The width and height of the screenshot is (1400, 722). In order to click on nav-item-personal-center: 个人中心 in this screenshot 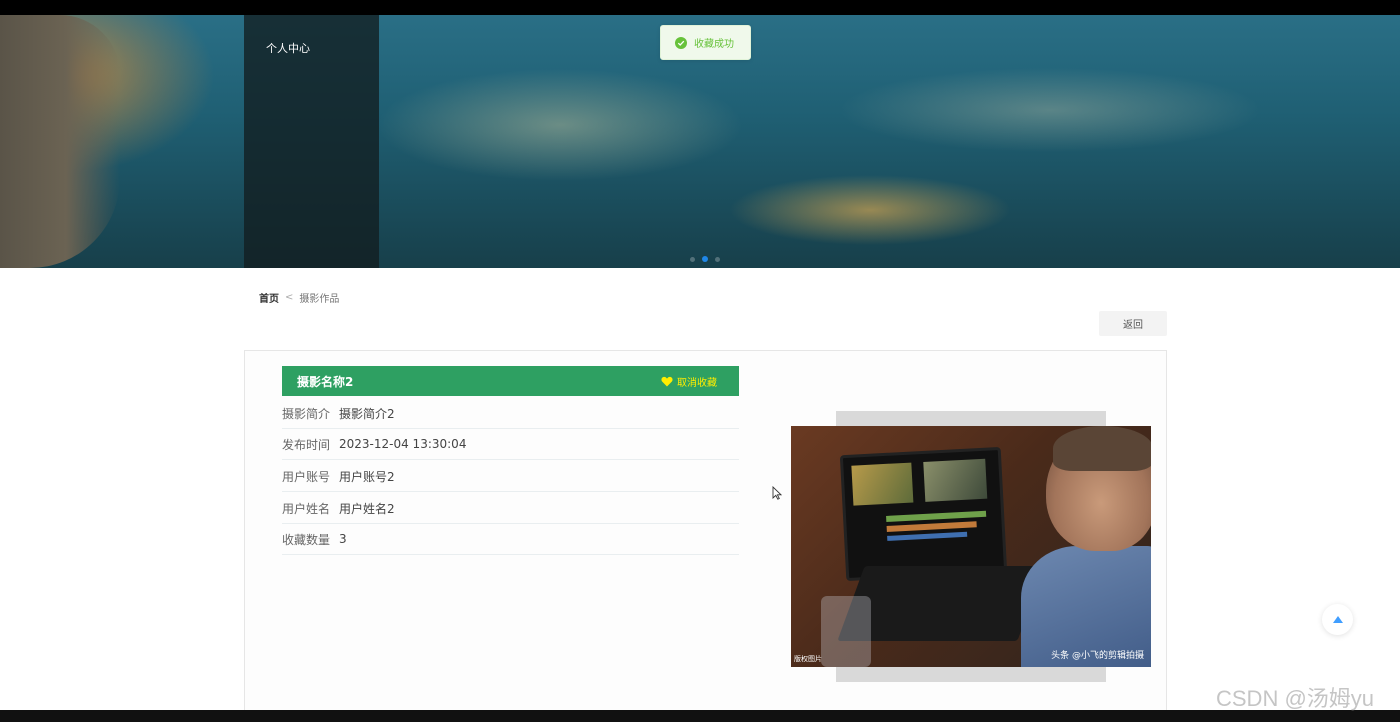, I will do `click(288, 48)`.